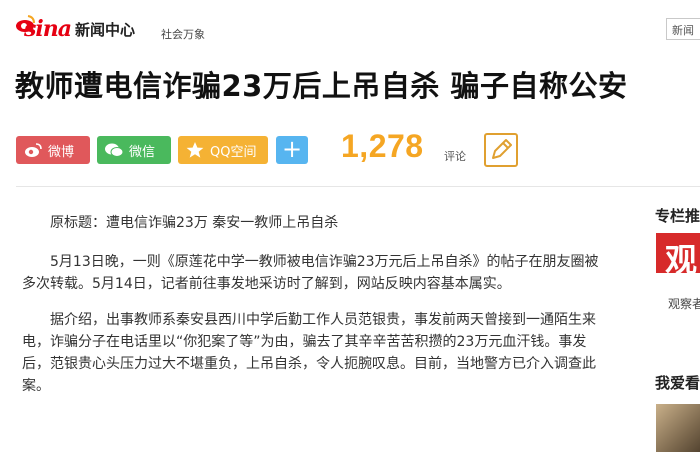 The height and width of the screenshot is (452, 700). What do you see at coordinates (678, 278) in the screenshot?
I see `logo-band` at bounding box center [678, 278].